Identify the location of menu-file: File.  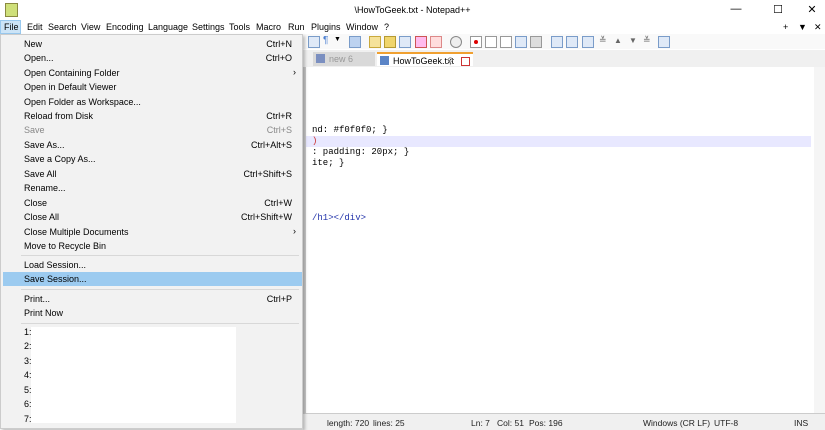
(11, 27).